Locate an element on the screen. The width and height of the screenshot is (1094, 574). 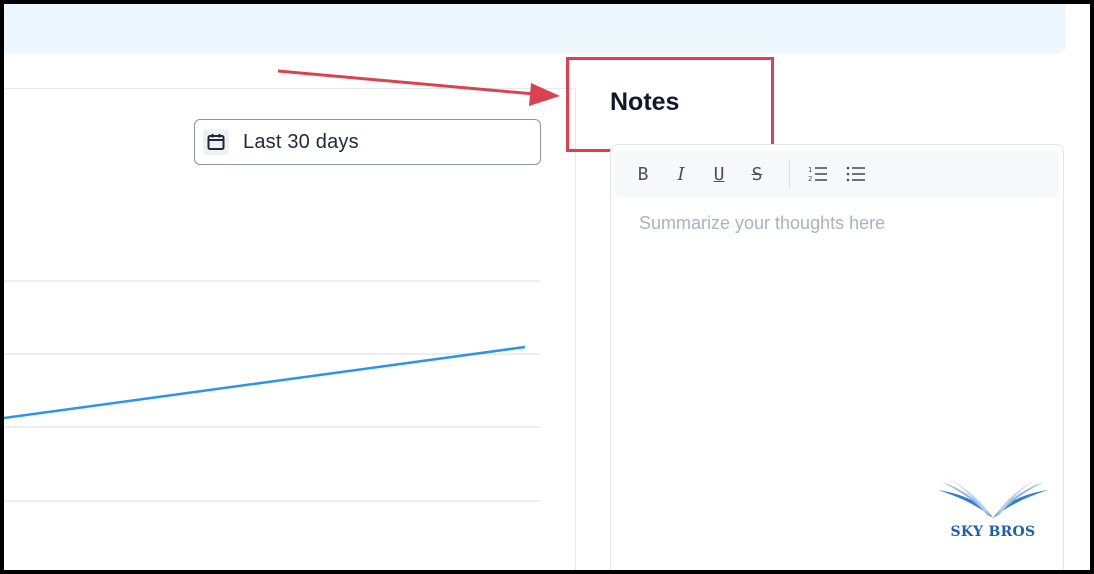
underline-icon: U is located at coordinates (719, 174).